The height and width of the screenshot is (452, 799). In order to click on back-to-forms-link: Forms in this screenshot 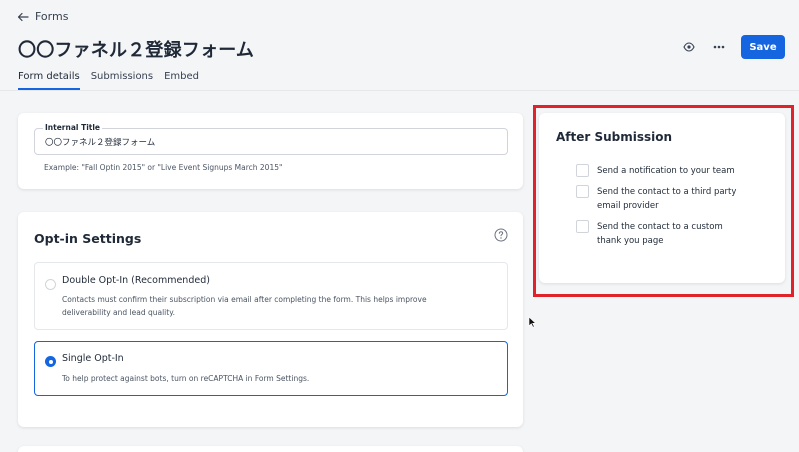, I will do `click(42, 16)`.